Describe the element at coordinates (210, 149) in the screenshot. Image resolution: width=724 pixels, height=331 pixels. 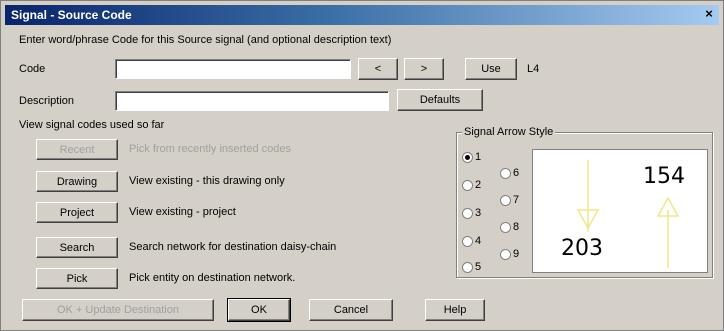
I see `recent-description: Pick from recently inserted codes` at that location.